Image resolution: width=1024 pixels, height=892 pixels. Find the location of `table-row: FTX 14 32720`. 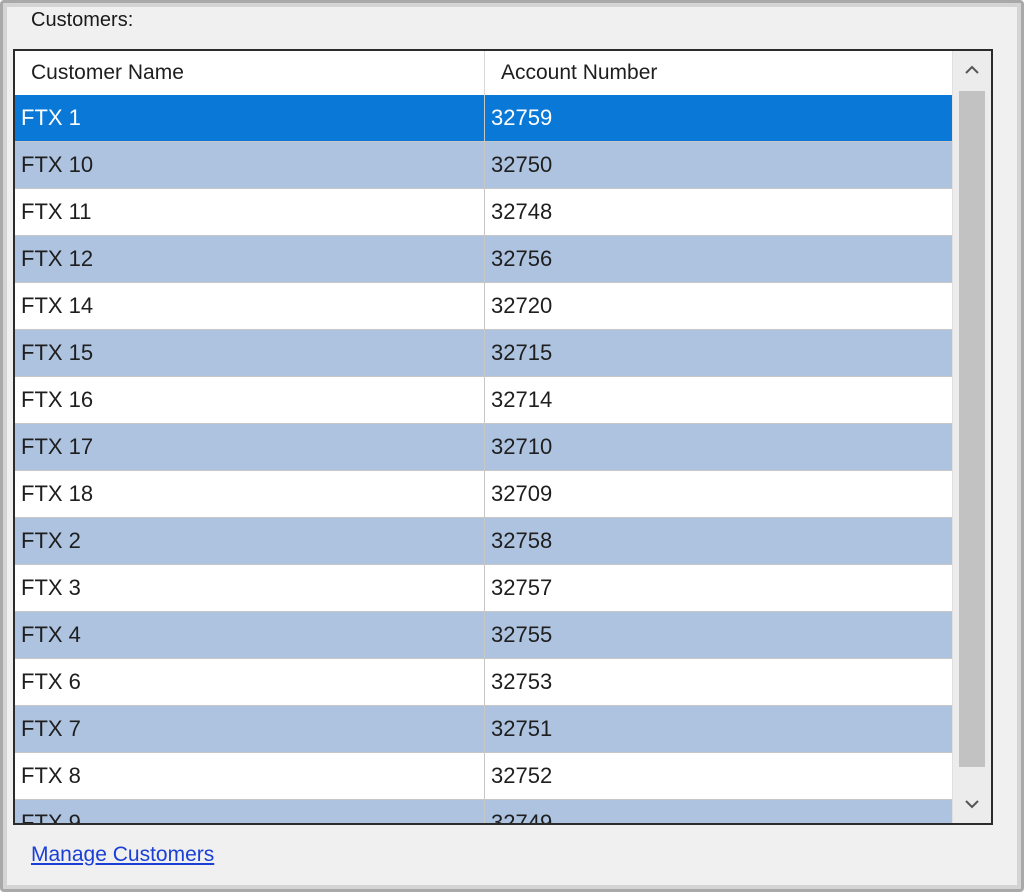

table-row: FTX 14 32720 is located at coordinates (484, 306).